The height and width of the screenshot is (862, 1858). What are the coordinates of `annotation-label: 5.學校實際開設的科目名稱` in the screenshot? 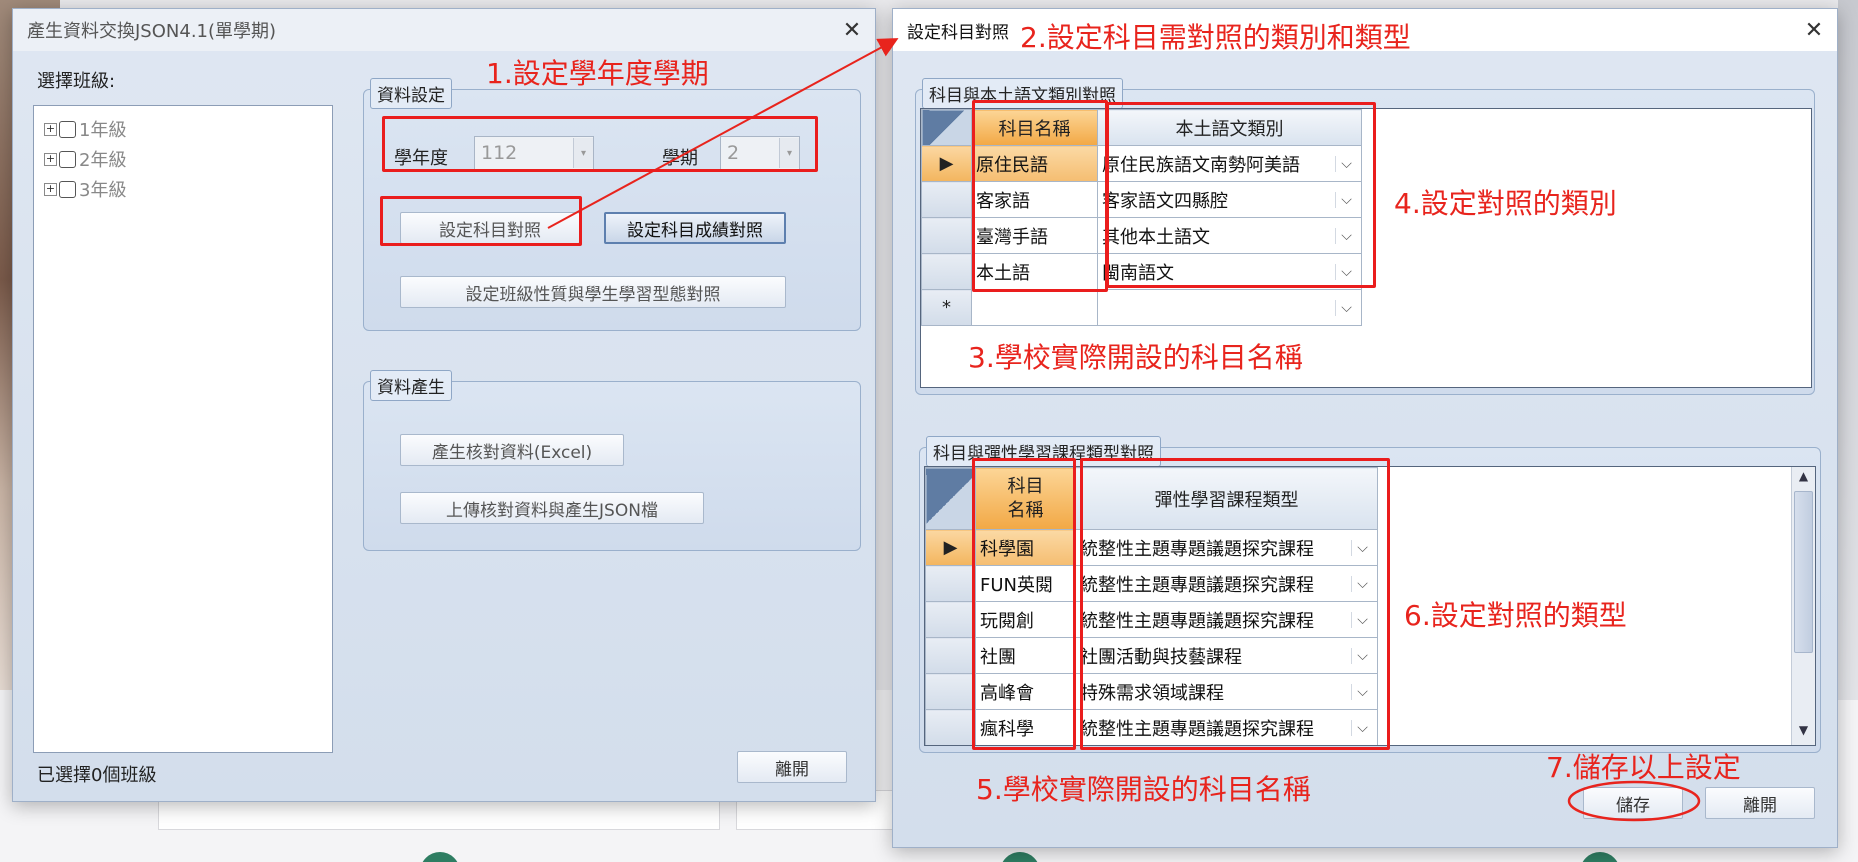 It's located at (1143, 789).